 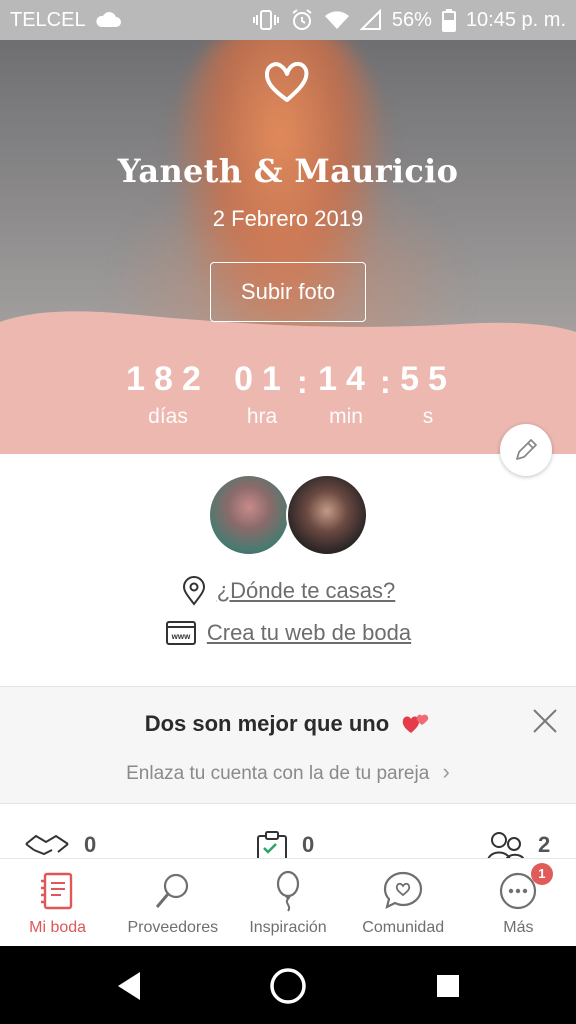 What do you see at coordinates (58, 927) in the screenshot?
I see `nav-label: Mi boda` at bounding box center [58, 927].